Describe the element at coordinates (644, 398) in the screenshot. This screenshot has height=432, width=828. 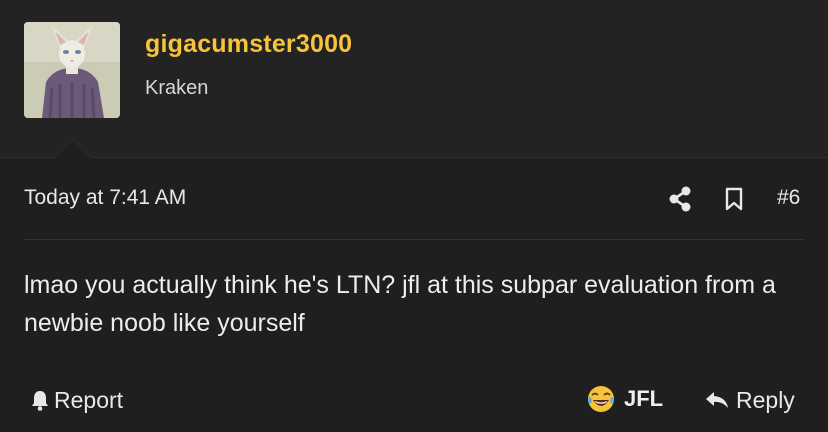
I see `jfl-reaction-label: JFL` at that location.